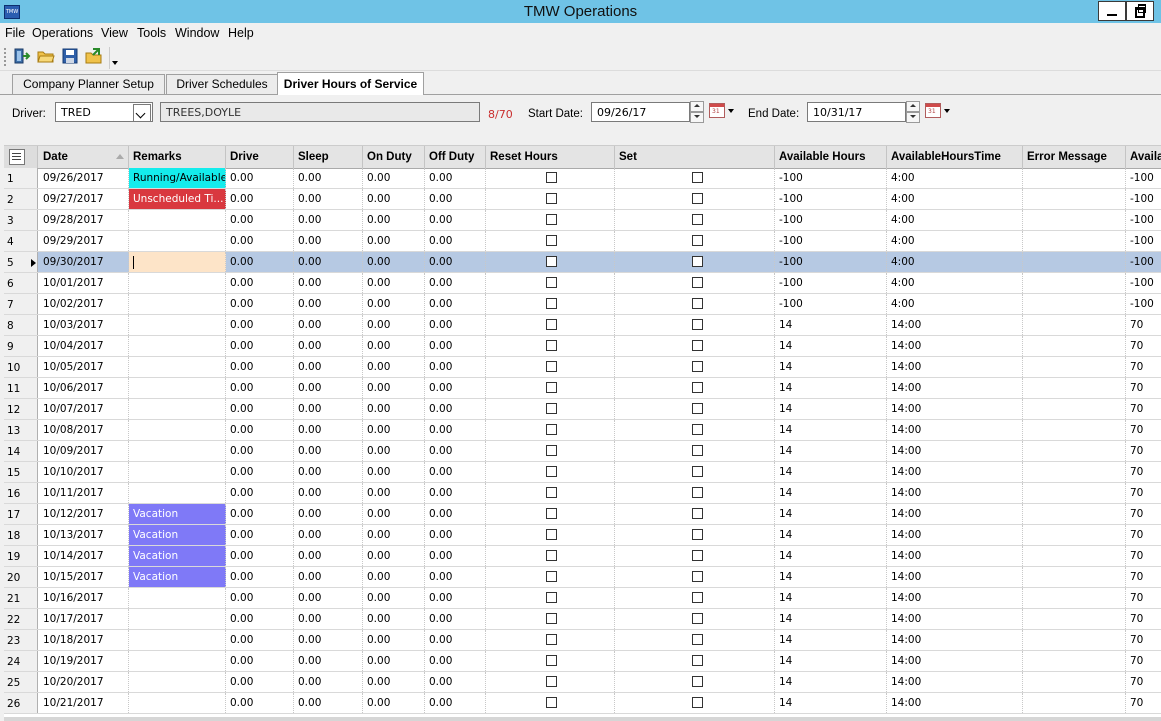  I want to click on cell-remarks: Vacation, so click(177, 577).